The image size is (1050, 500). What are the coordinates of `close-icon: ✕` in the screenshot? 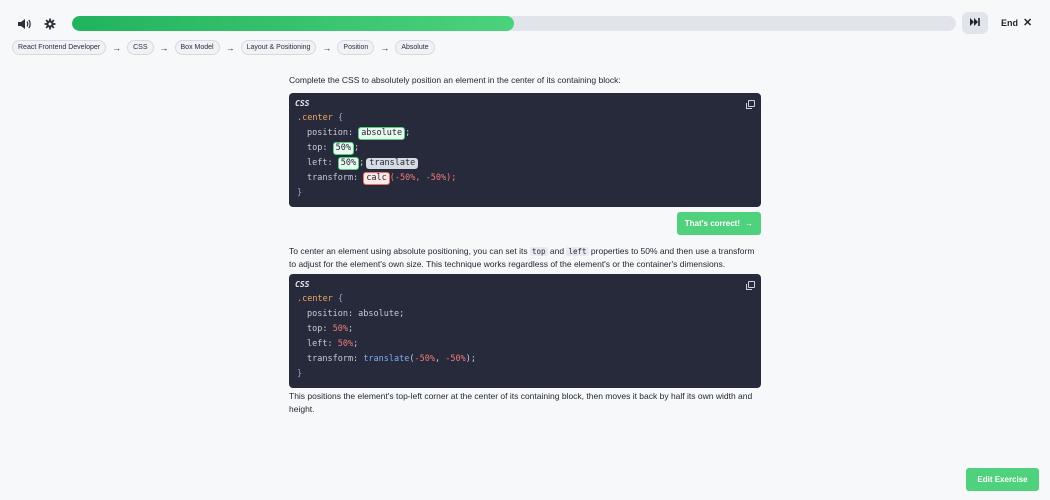 It's located at (1028, 23).